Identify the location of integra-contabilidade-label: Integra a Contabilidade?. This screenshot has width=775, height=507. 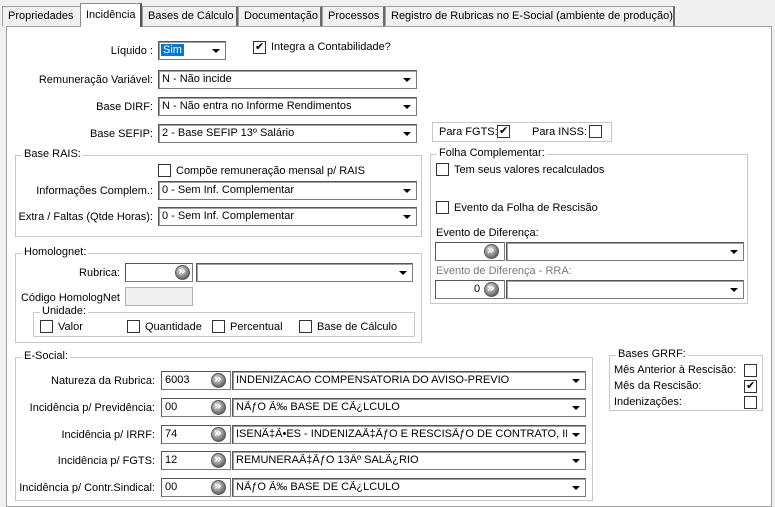
(331, 47).